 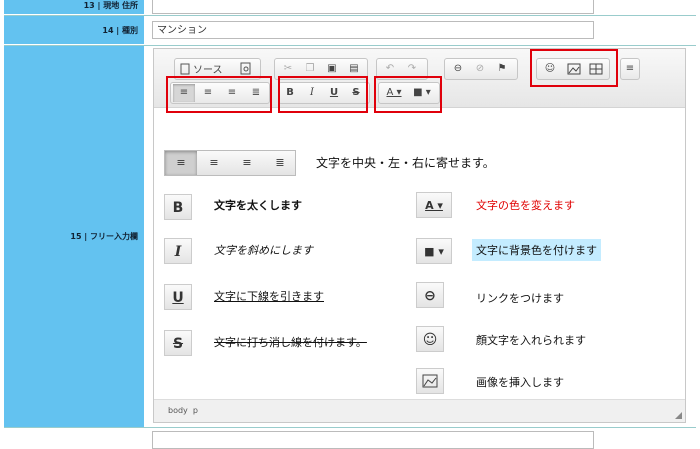 What do you see at coordinates (269, 296) in the screenshot?
I see `underline-text: 文字に下線を引きます` at bounding box center [269, 296].